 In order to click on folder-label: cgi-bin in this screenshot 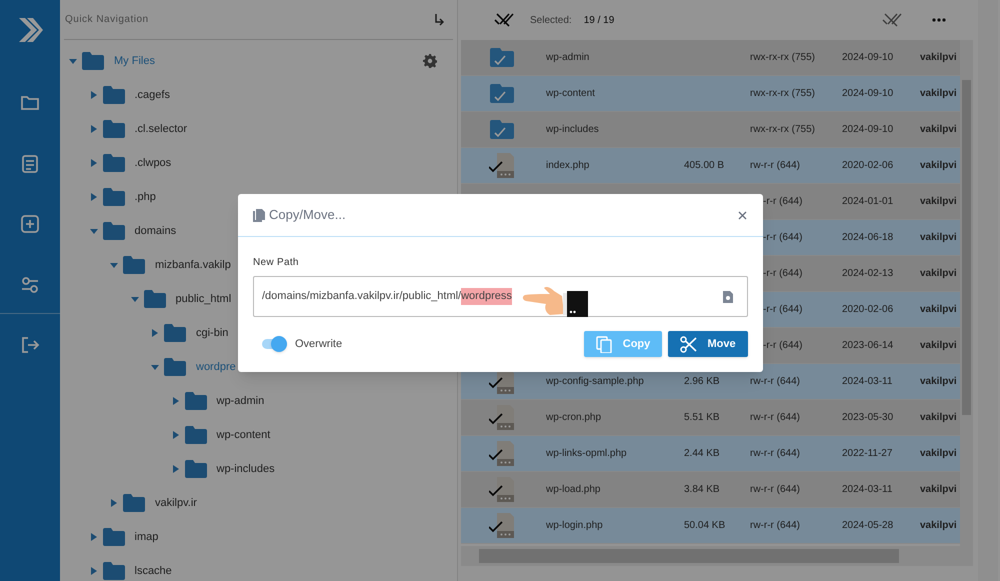, I will do `click(212, 333)`.